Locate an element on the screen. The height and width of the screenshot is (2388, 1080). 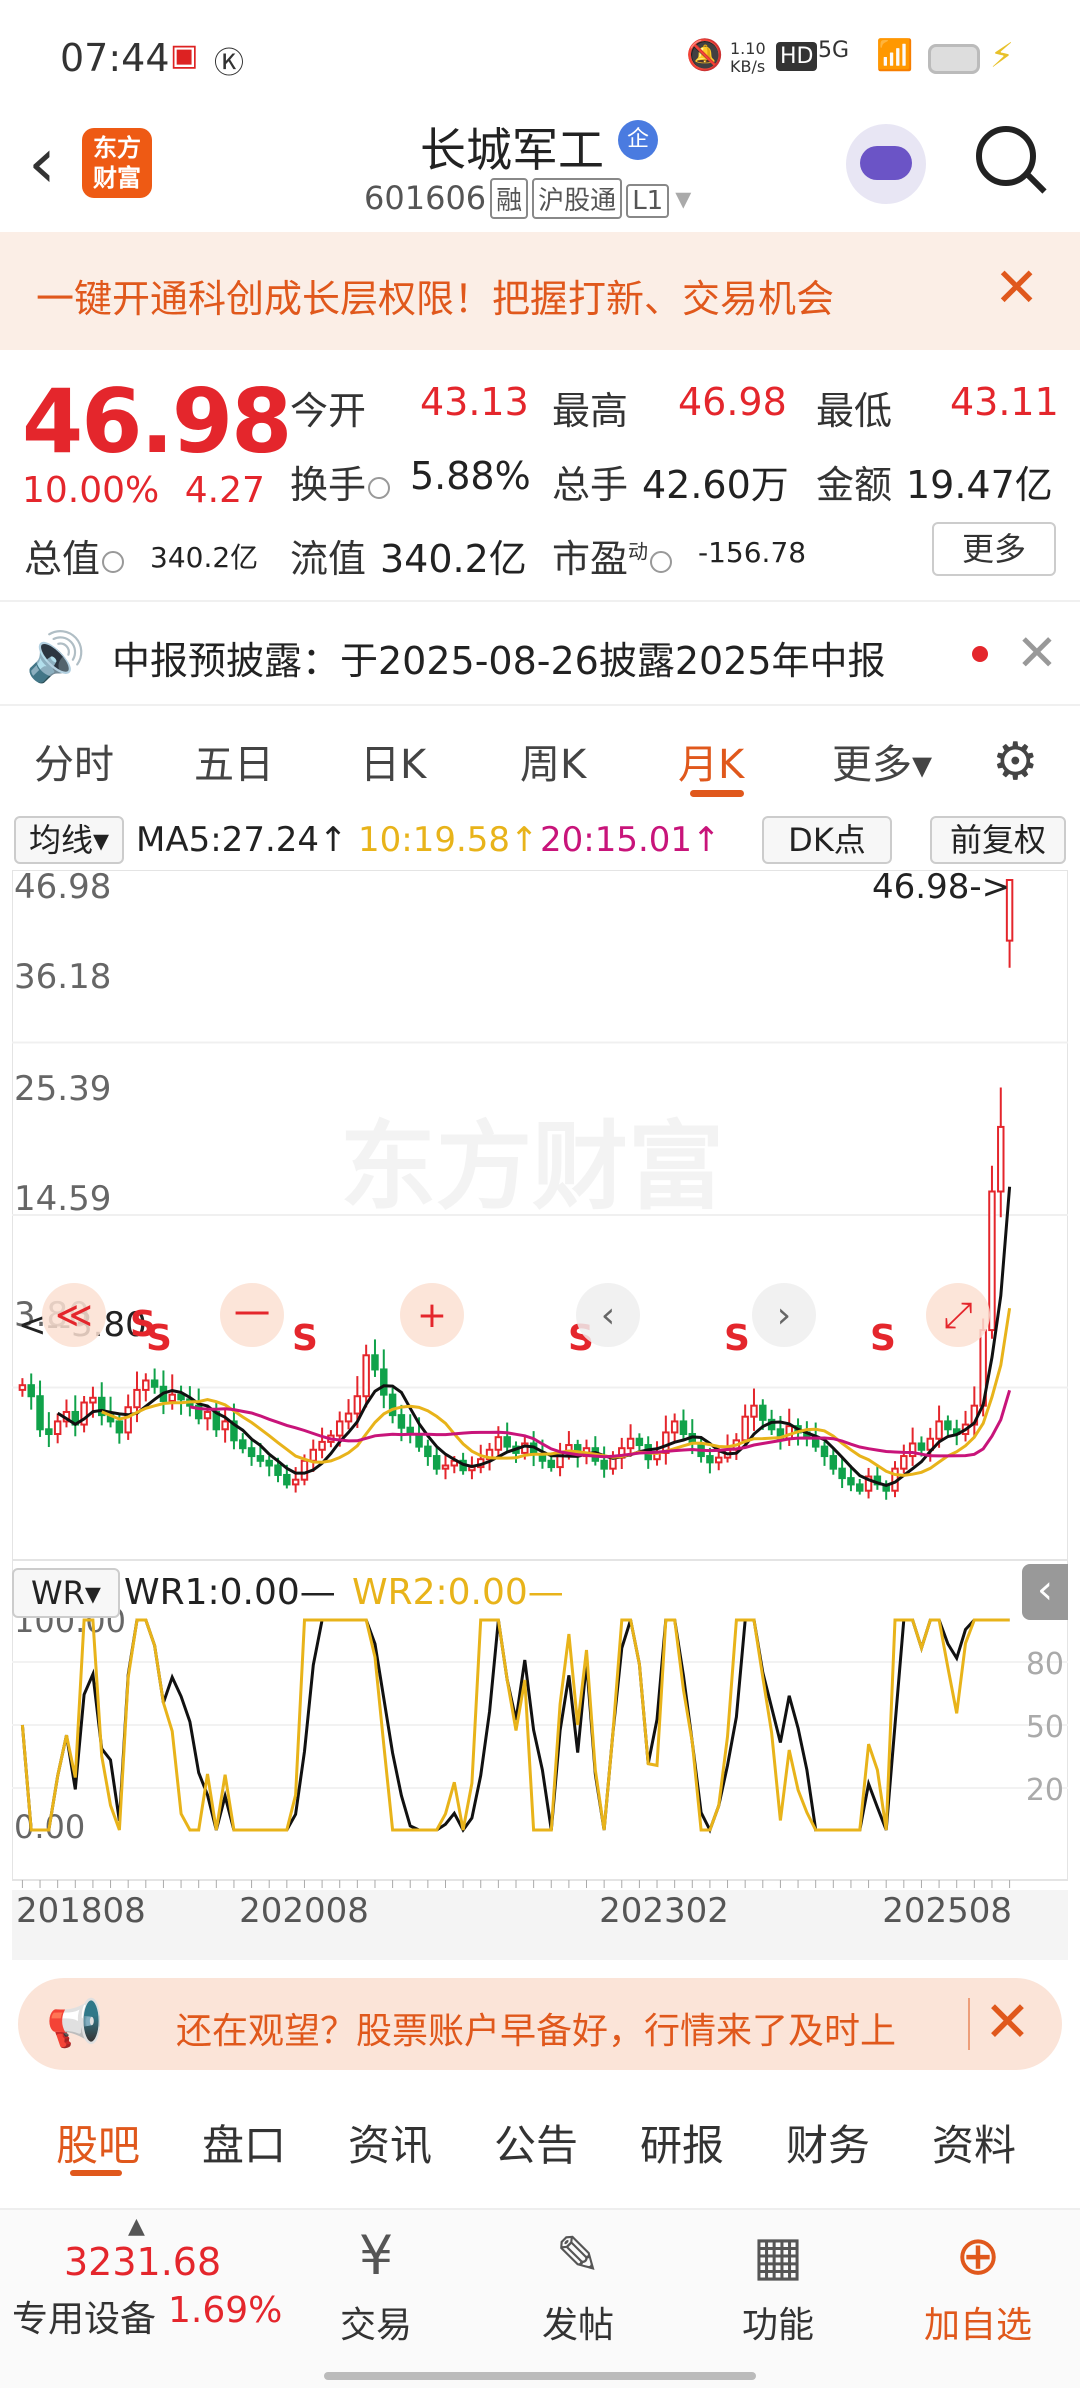
tab-finance: 财务 is located at coordinates (828, 2142).